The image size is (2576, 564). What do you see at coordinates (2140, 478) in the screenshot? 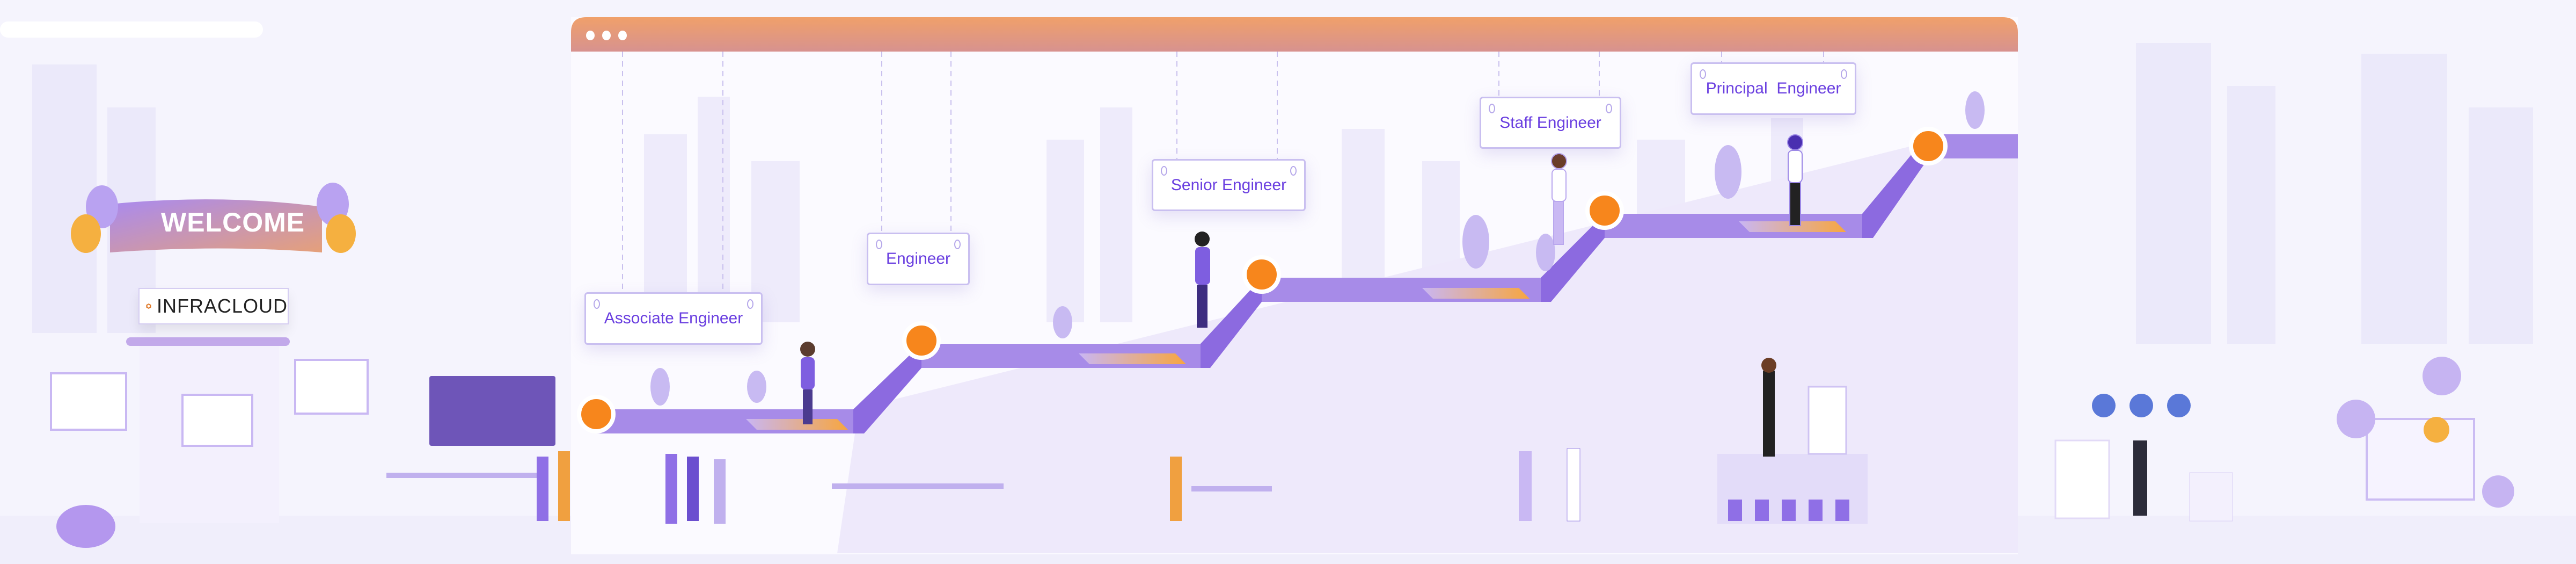
I see `graduate-person` at bounding box center [2140, 478].